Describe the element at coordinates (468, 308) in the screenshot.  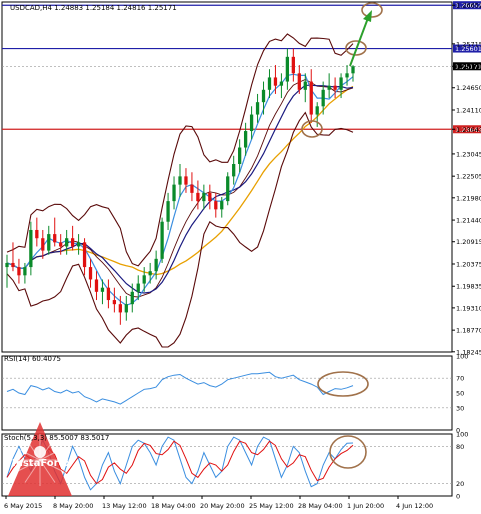
I see `price-tick-label: 1.19310` at that location.